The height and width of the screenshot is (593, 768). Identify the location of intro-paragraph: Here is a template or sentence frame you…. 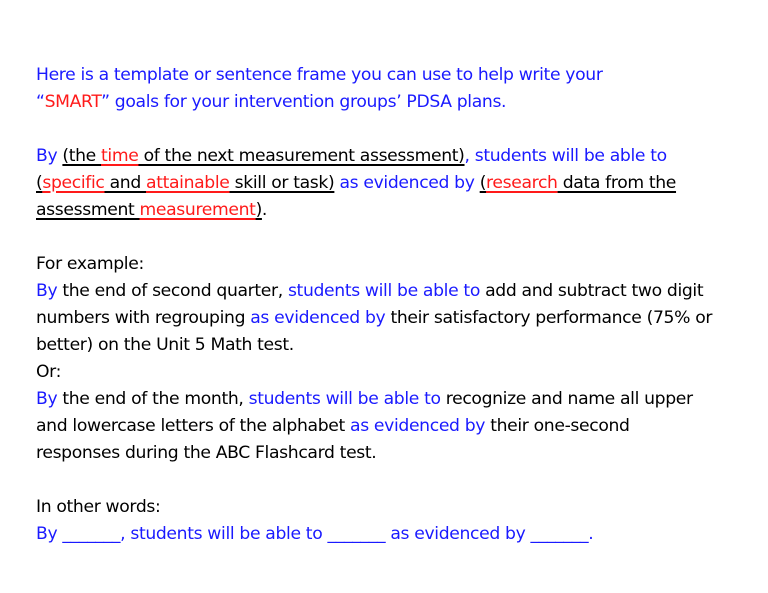
(386, 89).